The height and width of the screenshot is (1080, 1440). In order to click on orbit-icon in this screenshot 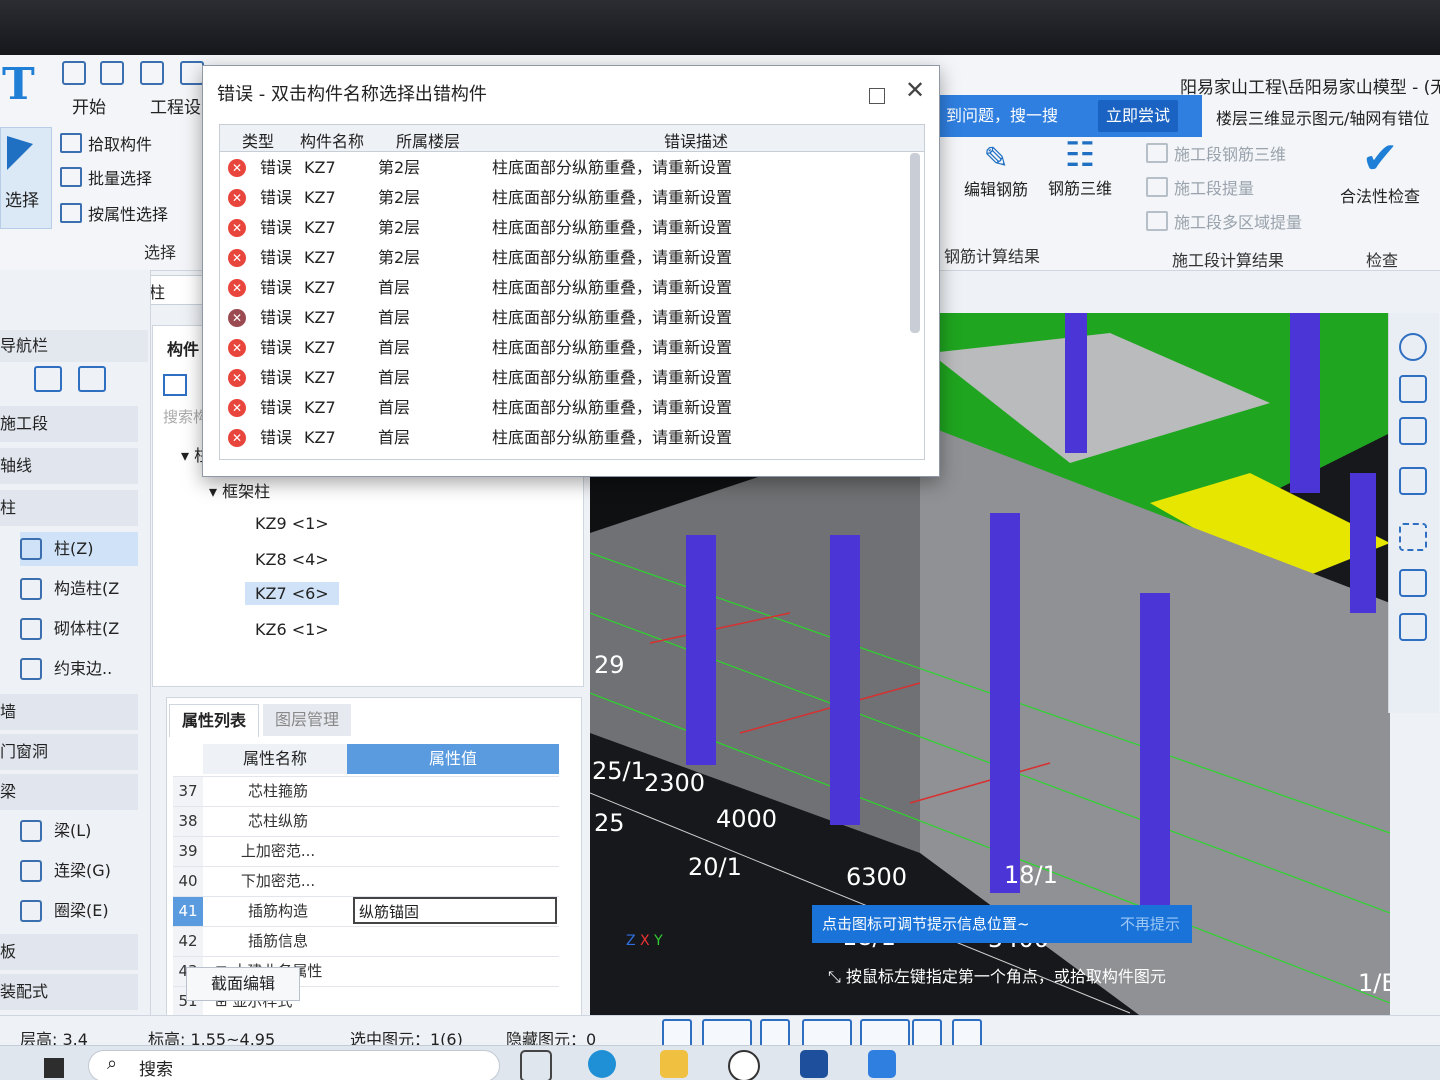, I will do `click(1413, 347)`.